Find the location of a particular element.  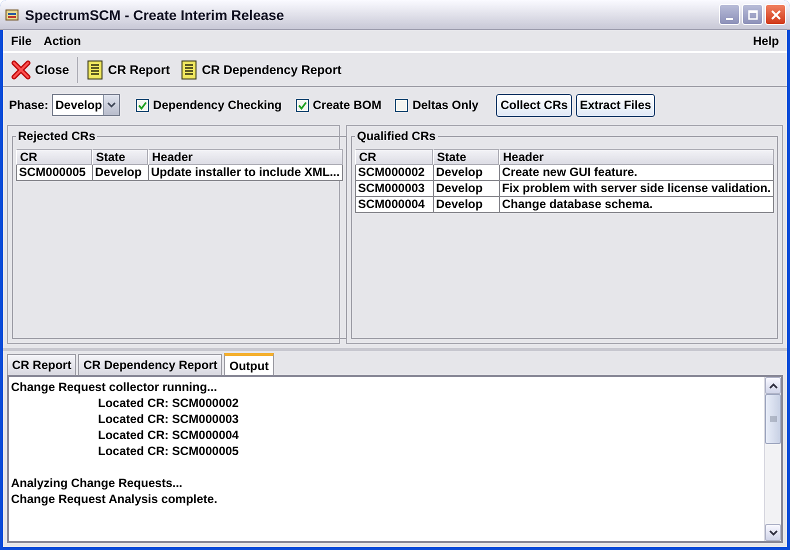

checkbox: Create BOM is located at coordinates (339, 105).